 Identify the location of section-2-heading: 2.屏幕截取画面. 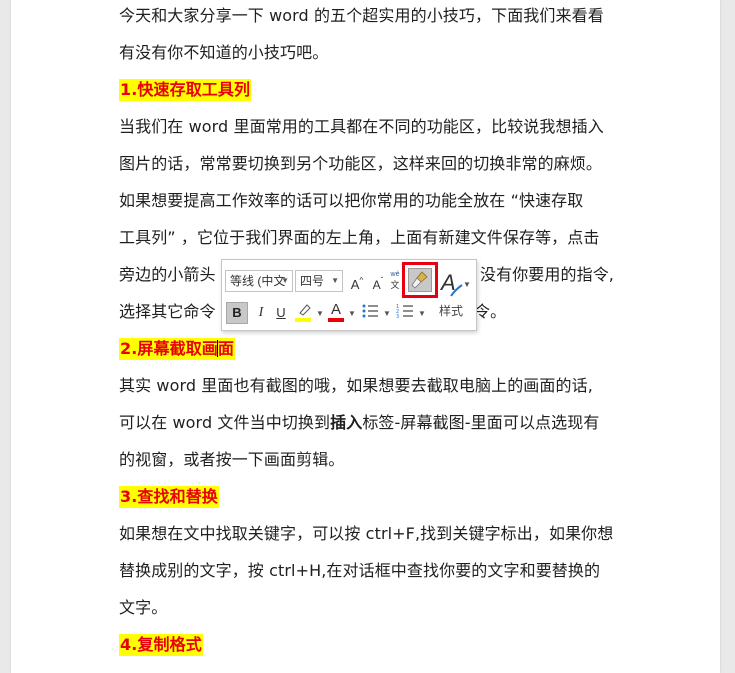
(177, 349).